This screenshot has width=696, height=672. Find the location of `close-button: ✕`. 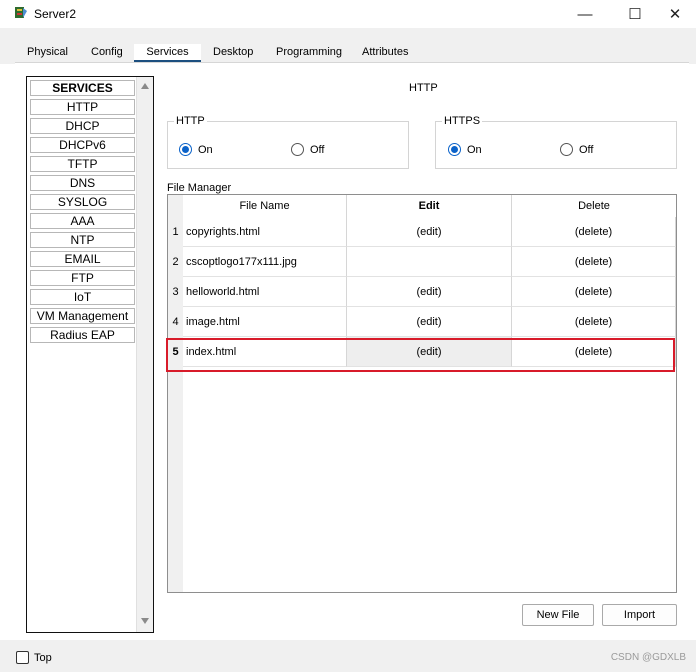

close-button: ✕ is located at coordinates (674, 14).